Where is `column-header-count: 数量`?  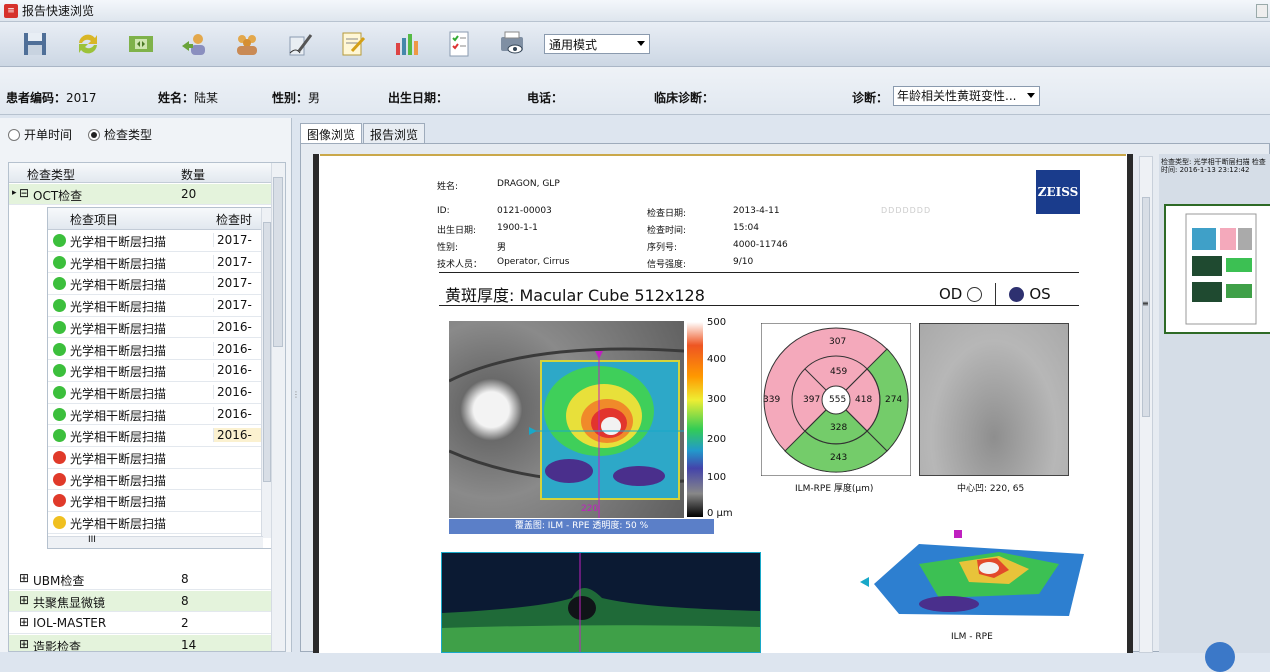
column-header-count: 数量 is located at coordinates (193, 174).